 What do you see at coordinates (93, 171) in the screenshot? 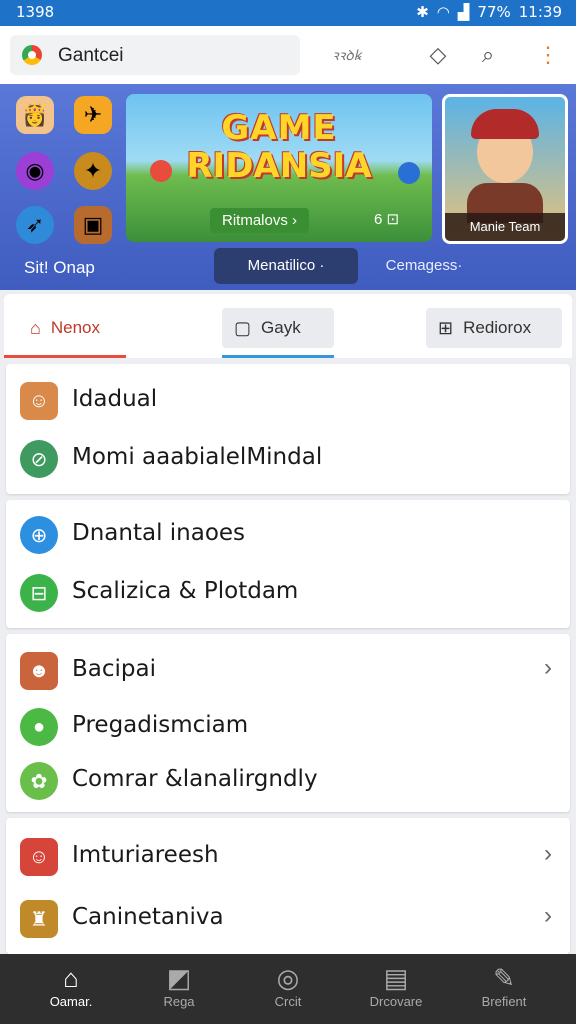
I see `gem-game-icon: ✦` at bounding box center [93, 171].